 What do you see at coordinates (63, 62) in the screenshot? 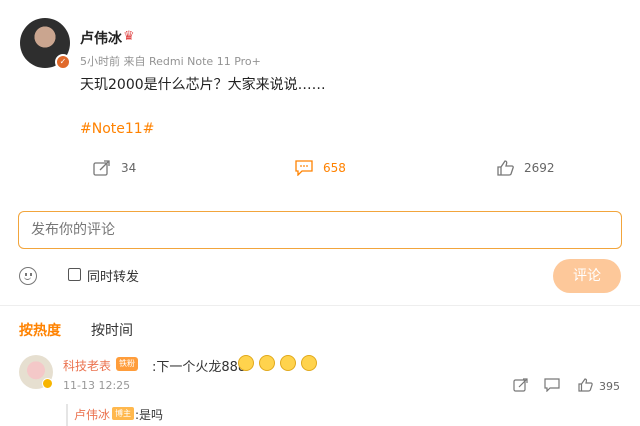
I see `verified-badge-icon: ✓` at bounding box center [63, 62].